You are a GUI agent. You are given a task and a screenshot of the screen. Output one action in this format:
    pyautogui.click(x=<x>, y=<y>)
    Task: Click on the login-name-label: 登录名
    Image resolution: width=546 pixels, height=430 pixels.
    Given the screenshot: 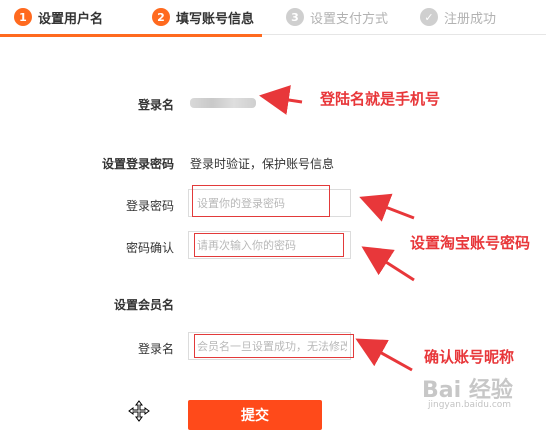 What is the action you would take?
    pyautogui.click(x=155, y=105)
    